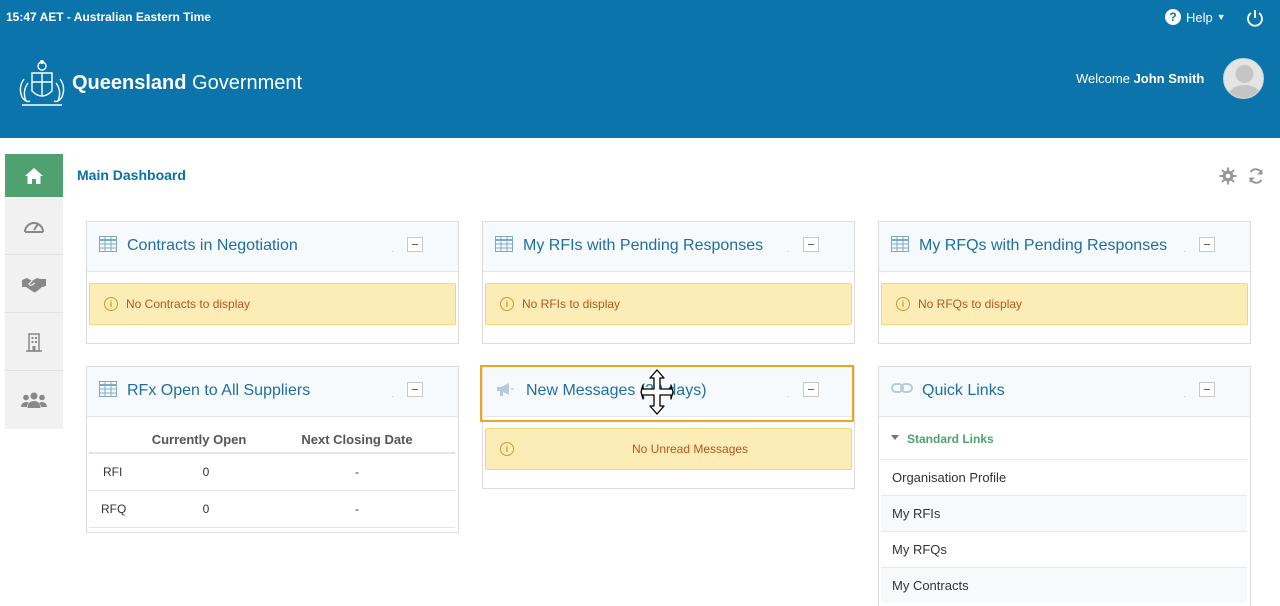 The width and height of the screenshot is (1280, 606). I want to click on panel-header: Contracts in Negotiation . ., so click(272, 247).